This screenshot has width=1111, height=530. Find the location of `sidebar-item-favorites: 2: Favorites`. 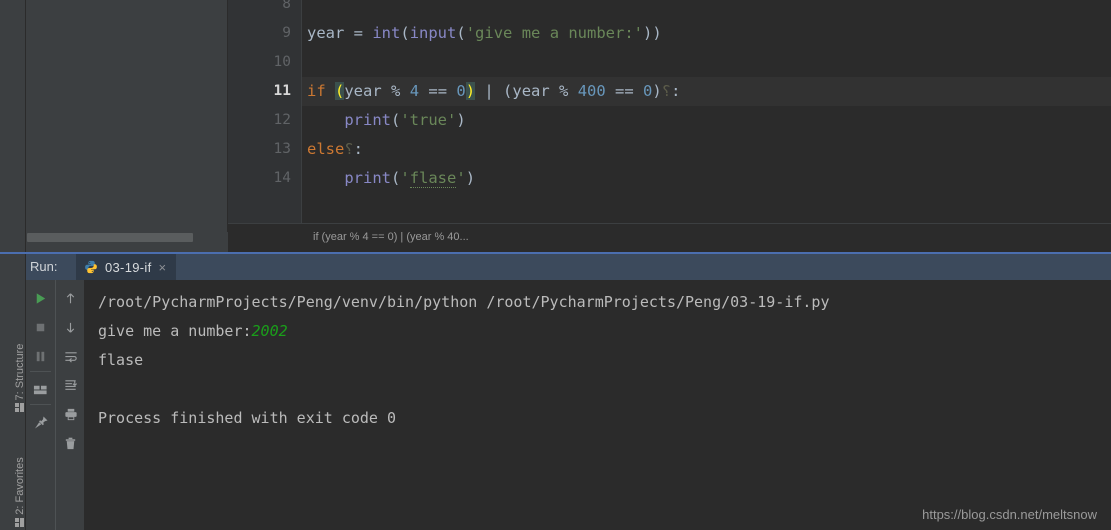

sidebar-item-favorites: 2: Favorites is located at coordinates (20, 481).